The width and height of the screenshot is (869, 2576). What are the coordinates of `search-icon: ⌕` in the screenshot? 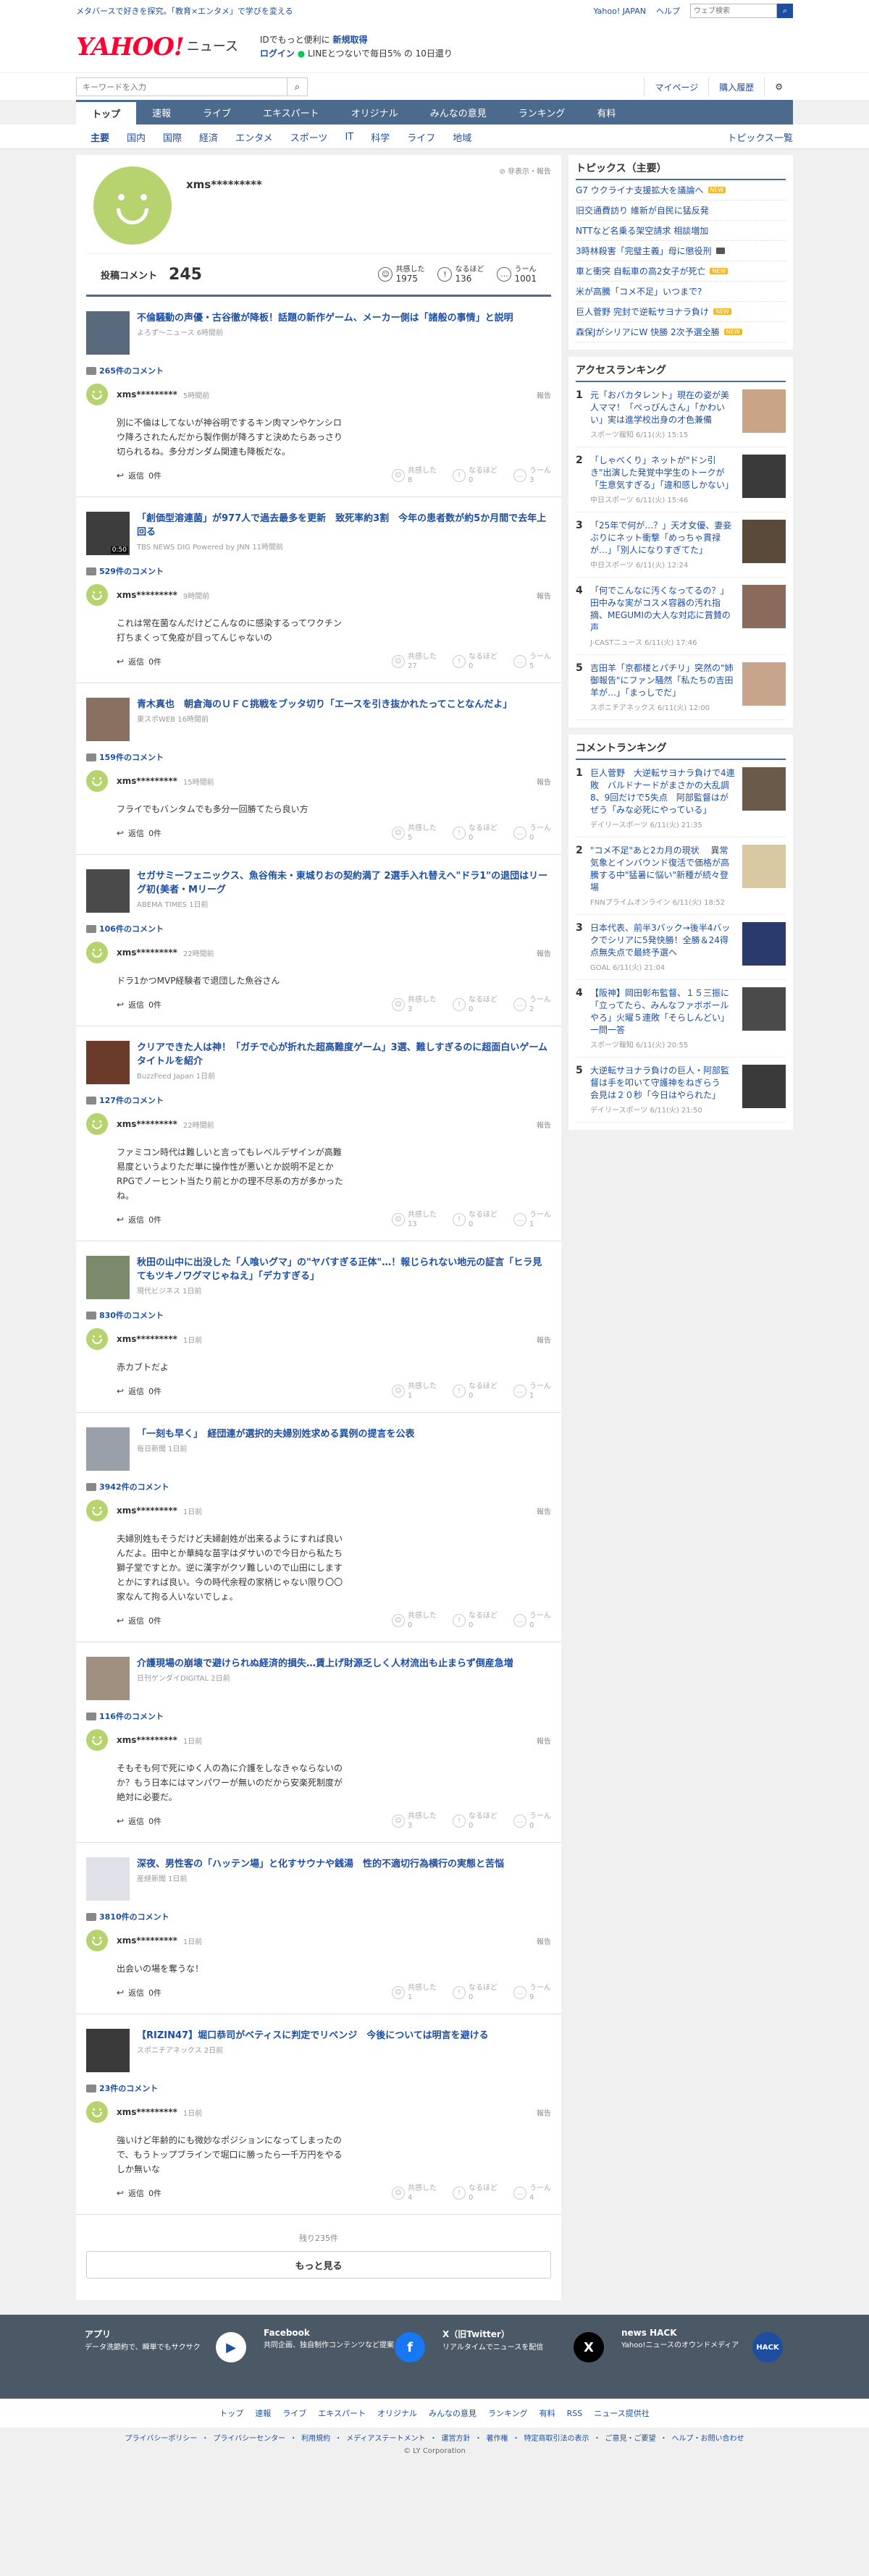 It's located at (785, 11).